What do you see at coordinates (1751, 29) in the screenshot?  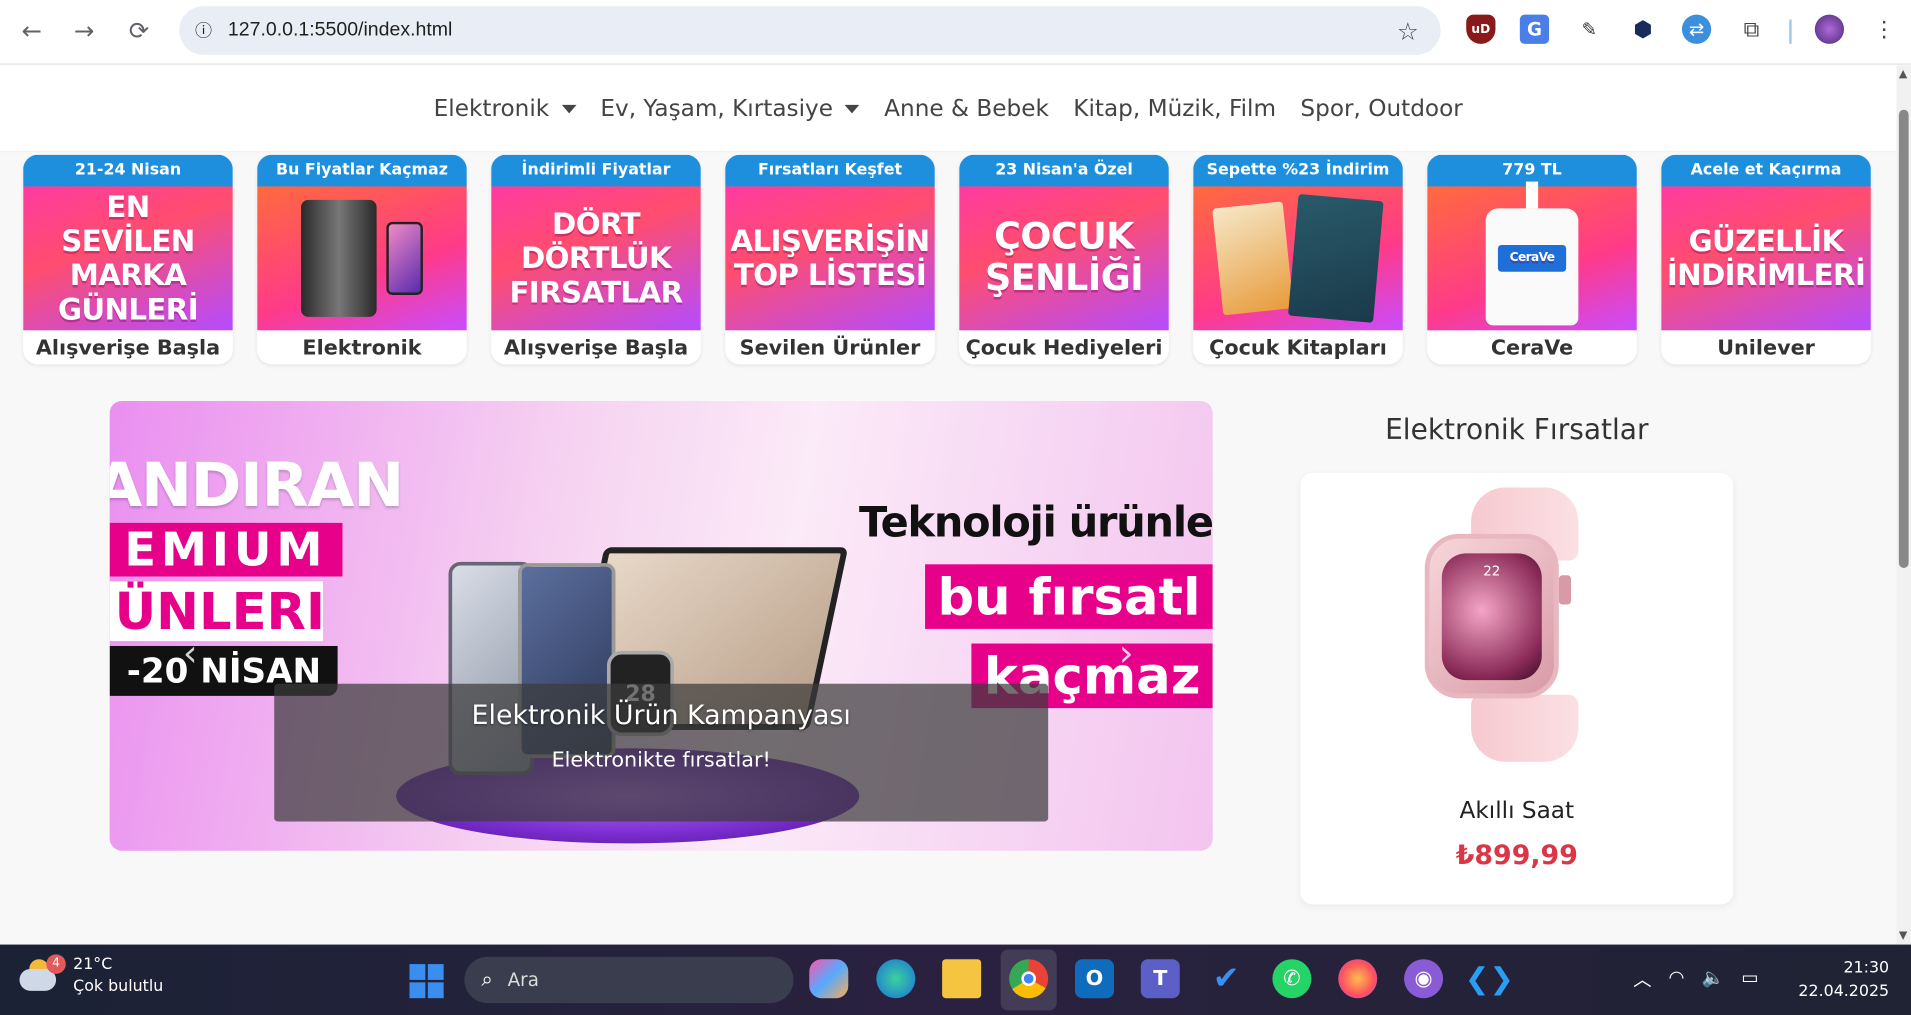 I see `extensions-puzzle-icon: ⧉` at bounding box center [1751, 29].